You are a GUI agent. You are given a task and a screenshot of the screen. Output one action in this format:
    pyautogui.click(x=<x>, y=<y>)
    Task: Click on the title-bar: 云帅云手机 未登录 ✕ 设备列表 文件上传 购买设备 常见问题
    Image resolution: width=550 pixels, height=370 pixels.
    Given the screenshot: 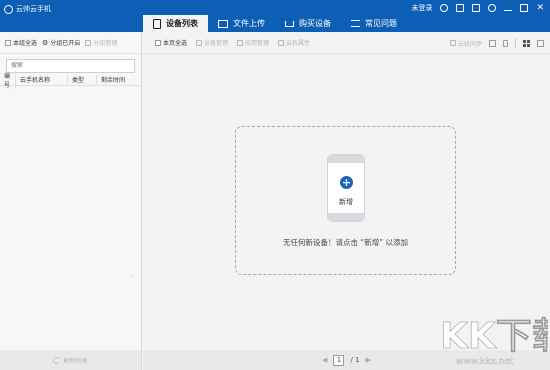 What is the action you would take?
    pyautogui.click(x=275, y=16)
    